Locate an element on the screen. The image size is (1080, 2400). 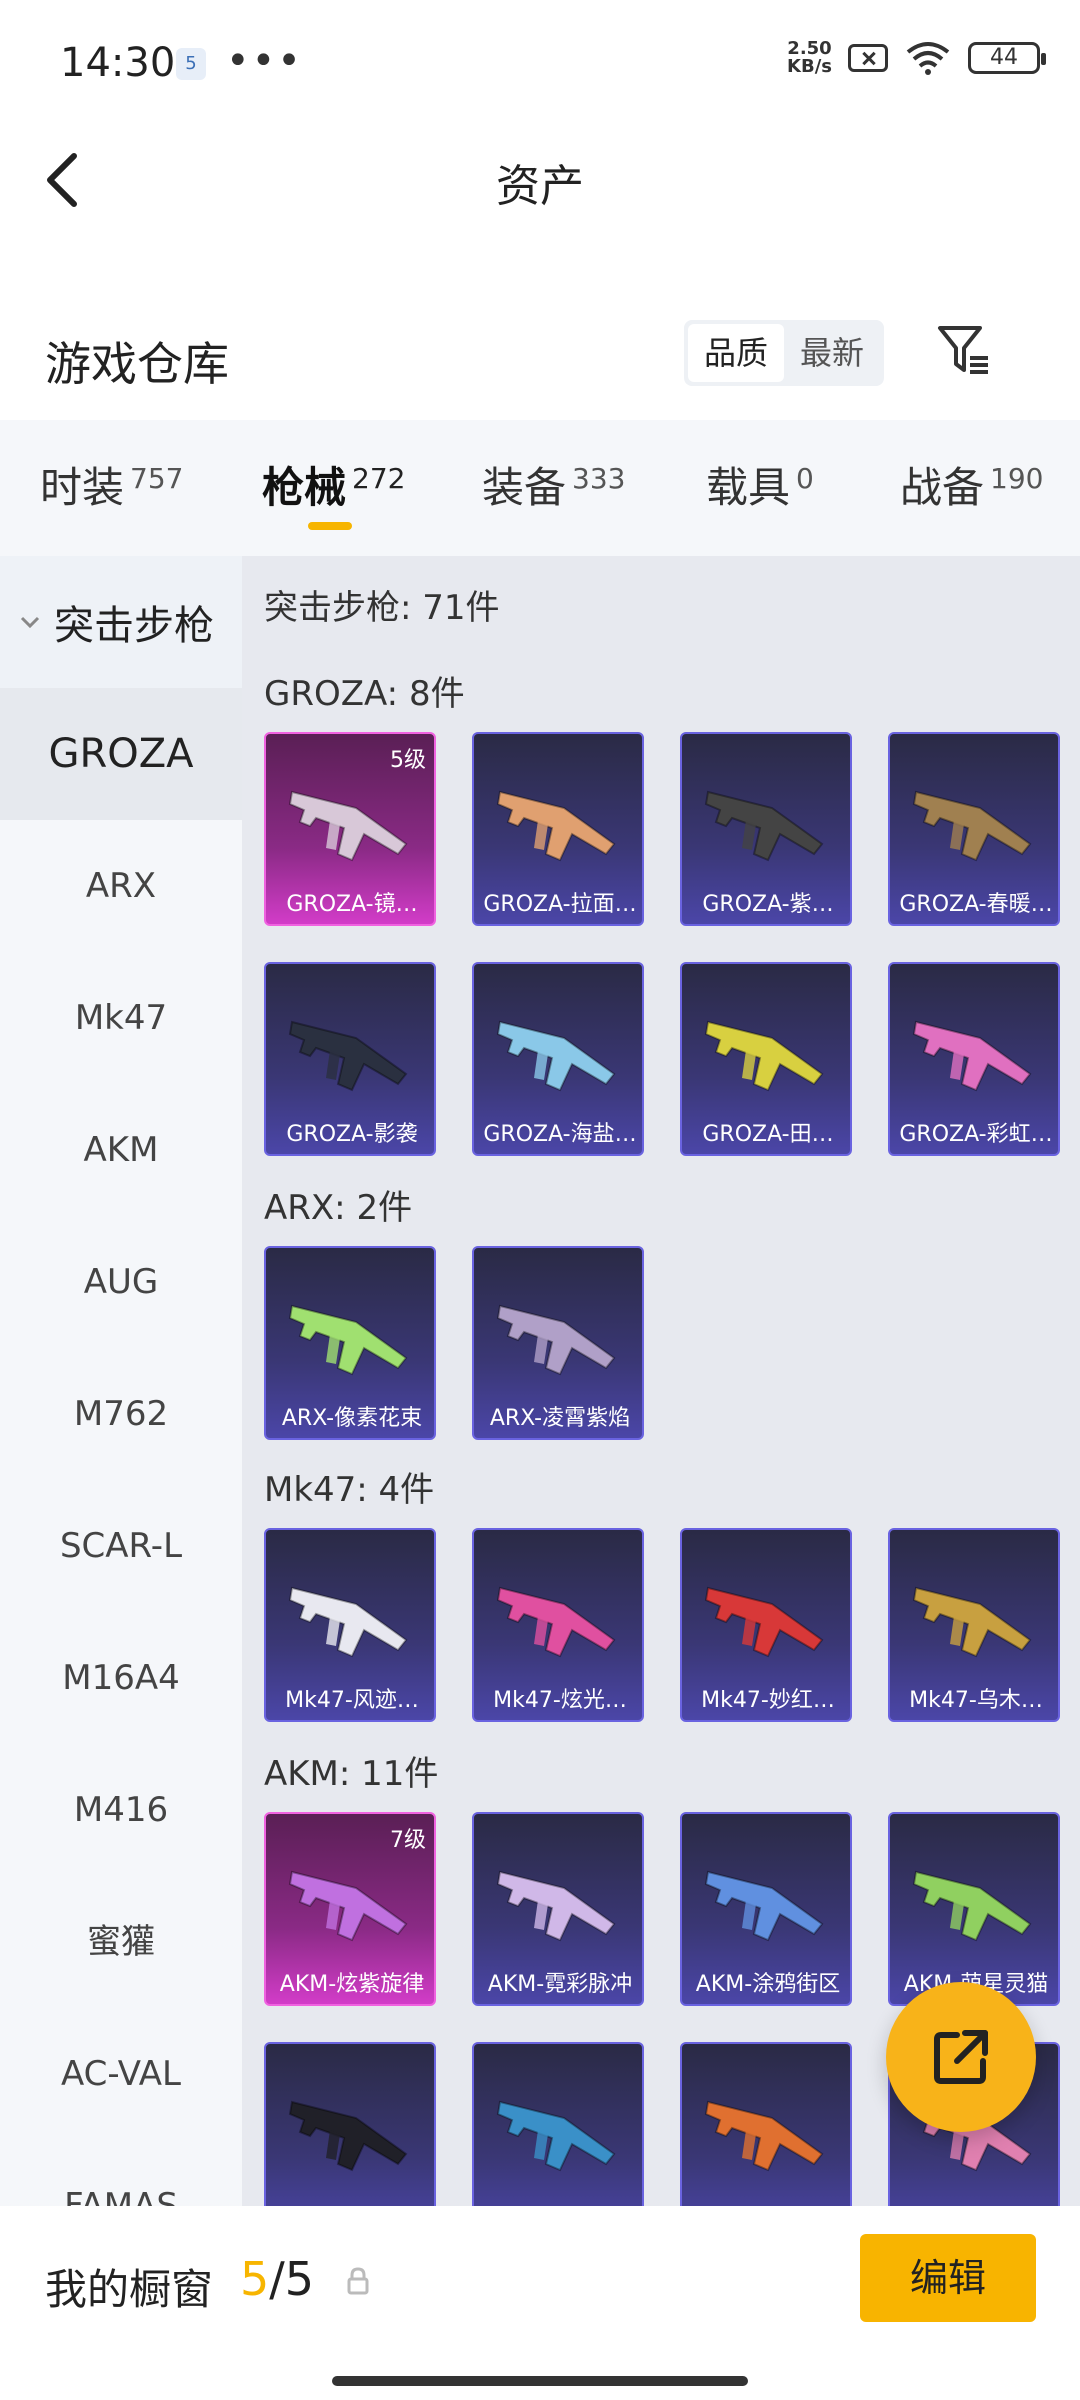
sidebar-item-honey-badger: 蜜獾 is located at coordinates (121, 1942).